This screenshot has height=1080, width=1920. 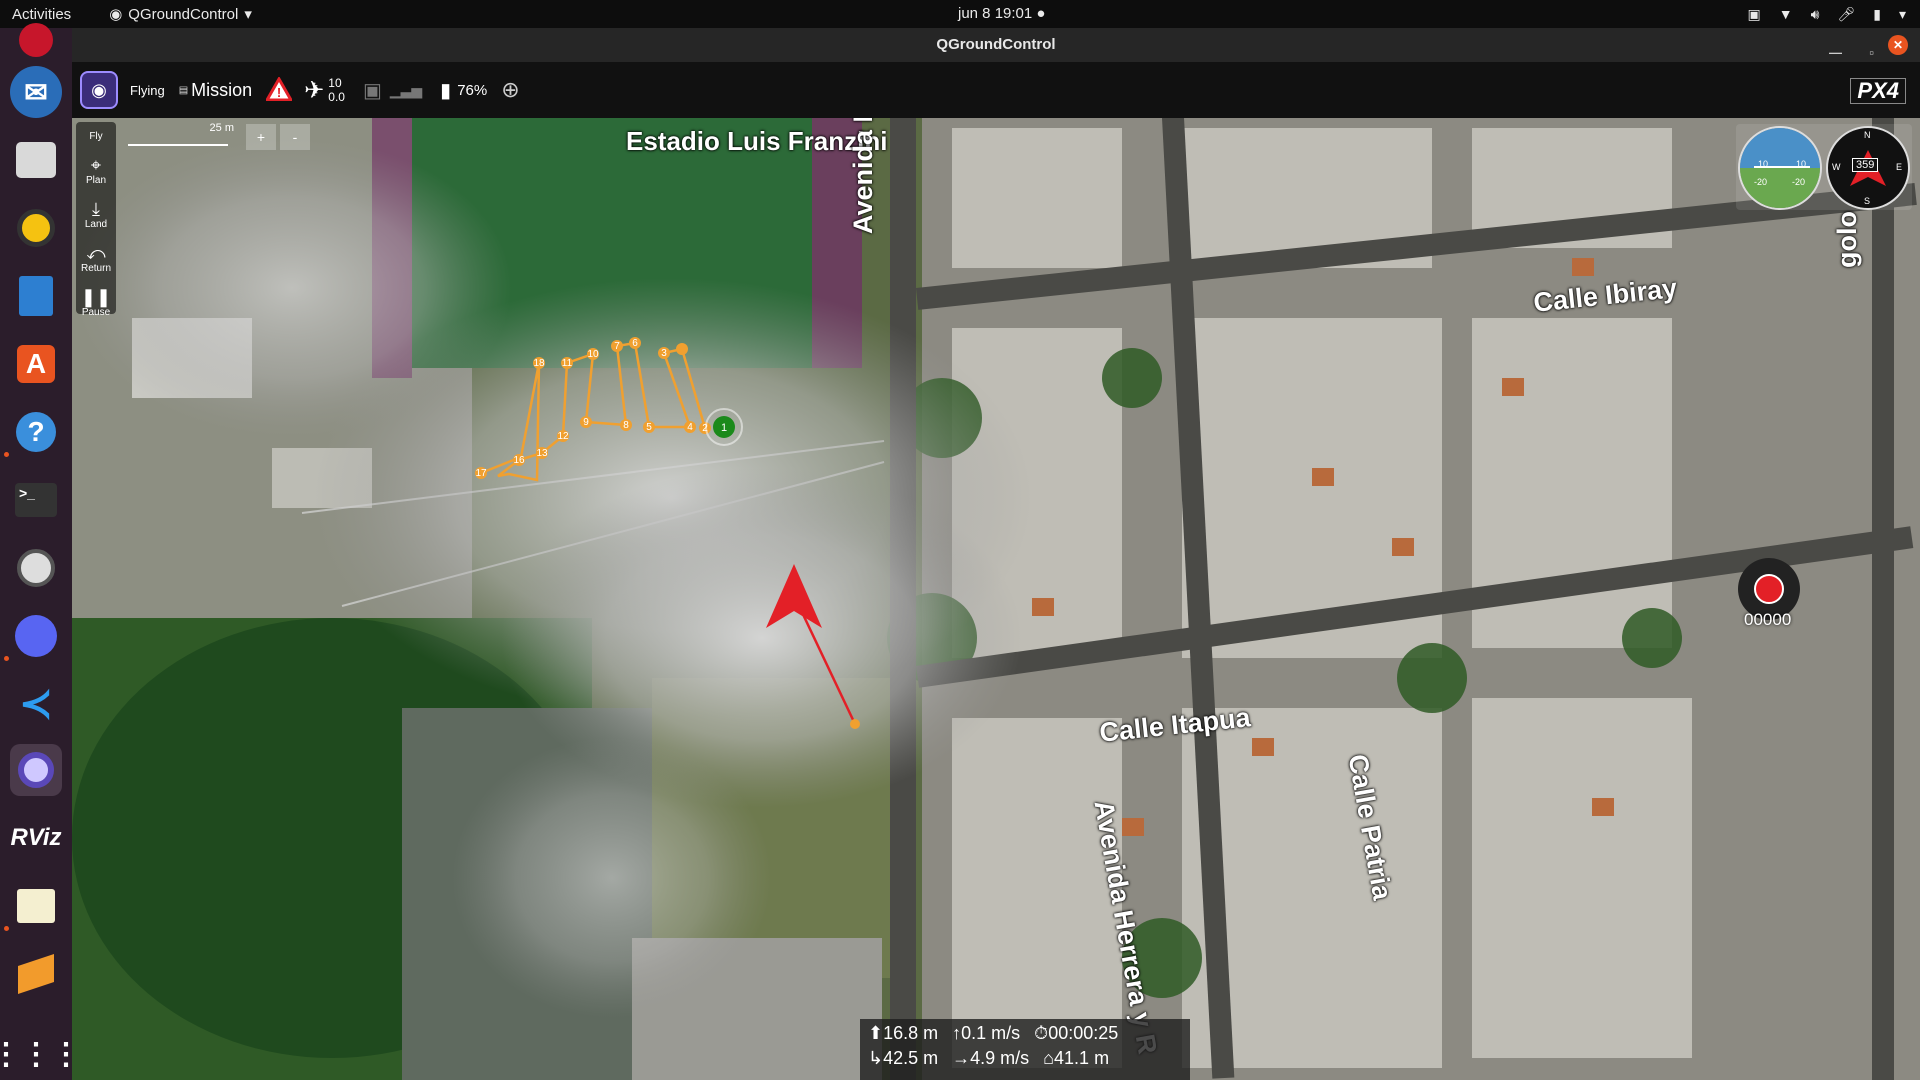 I want to click on video-counter: 00000, so click(x=1768, y=619).